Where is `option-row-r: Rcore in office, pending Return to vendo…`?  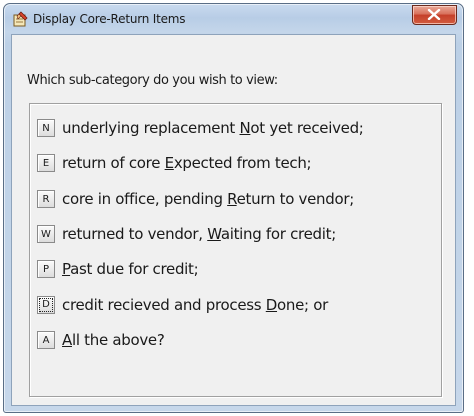
option-row-r: Rcore in office, pending Return to vendo… is located at coordinates (195, 199).